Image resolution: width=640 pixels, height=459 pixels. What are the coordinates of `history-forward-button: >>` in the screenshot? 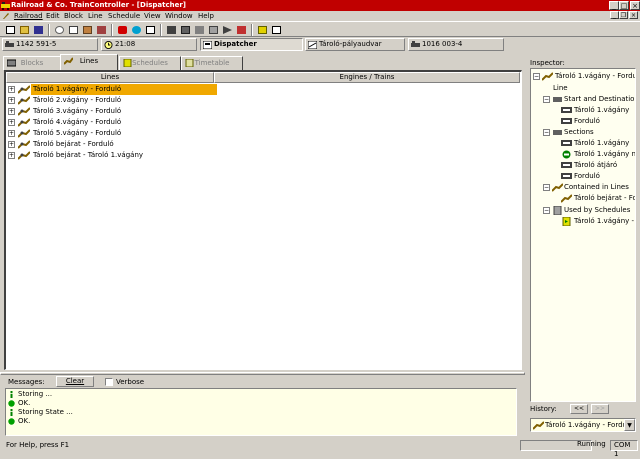 It's located at (600, 409).